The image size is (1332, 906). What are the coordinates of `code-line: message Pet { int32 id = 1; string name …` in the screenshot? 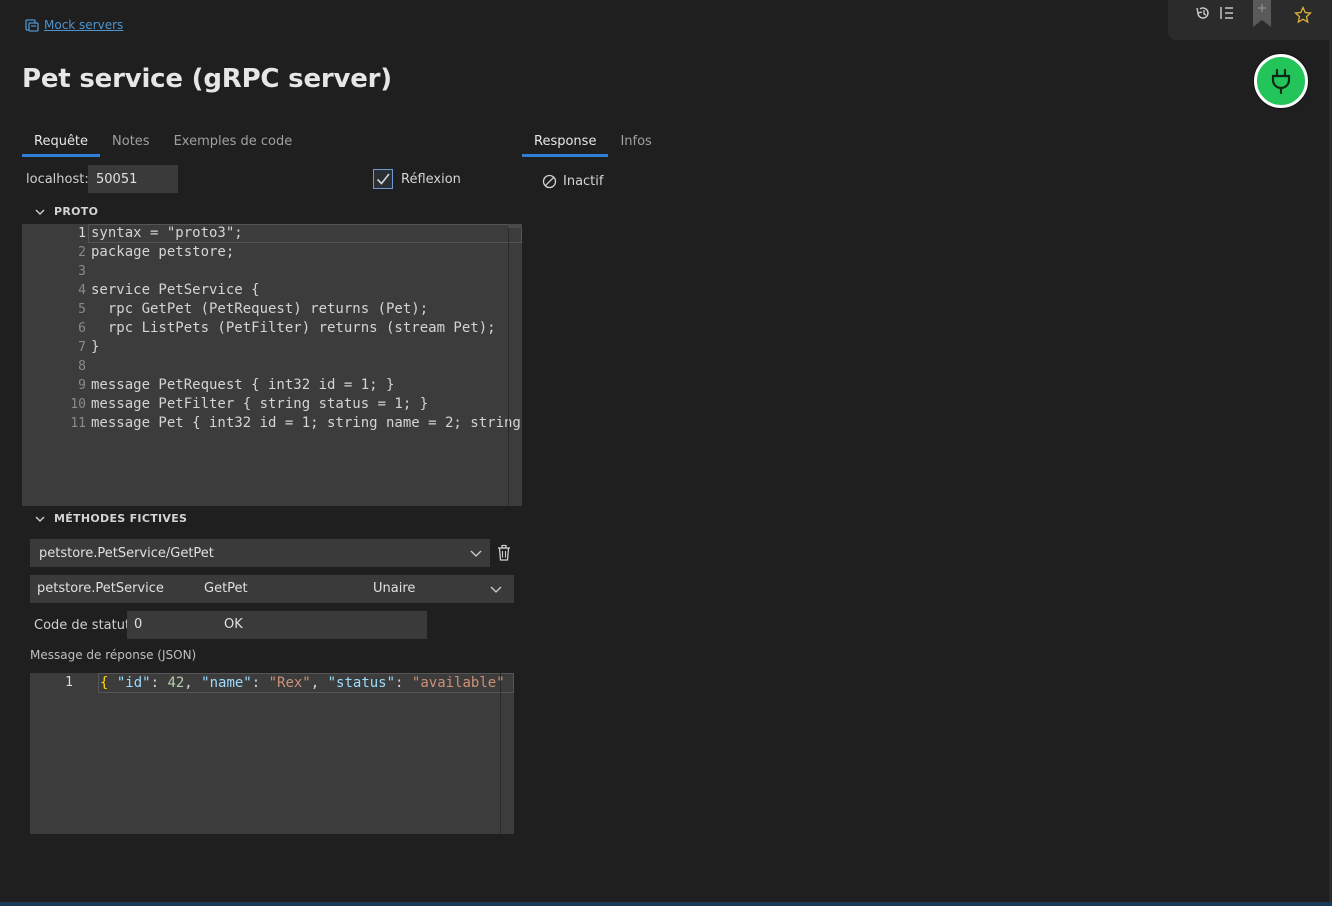 It's located at (306, 423).